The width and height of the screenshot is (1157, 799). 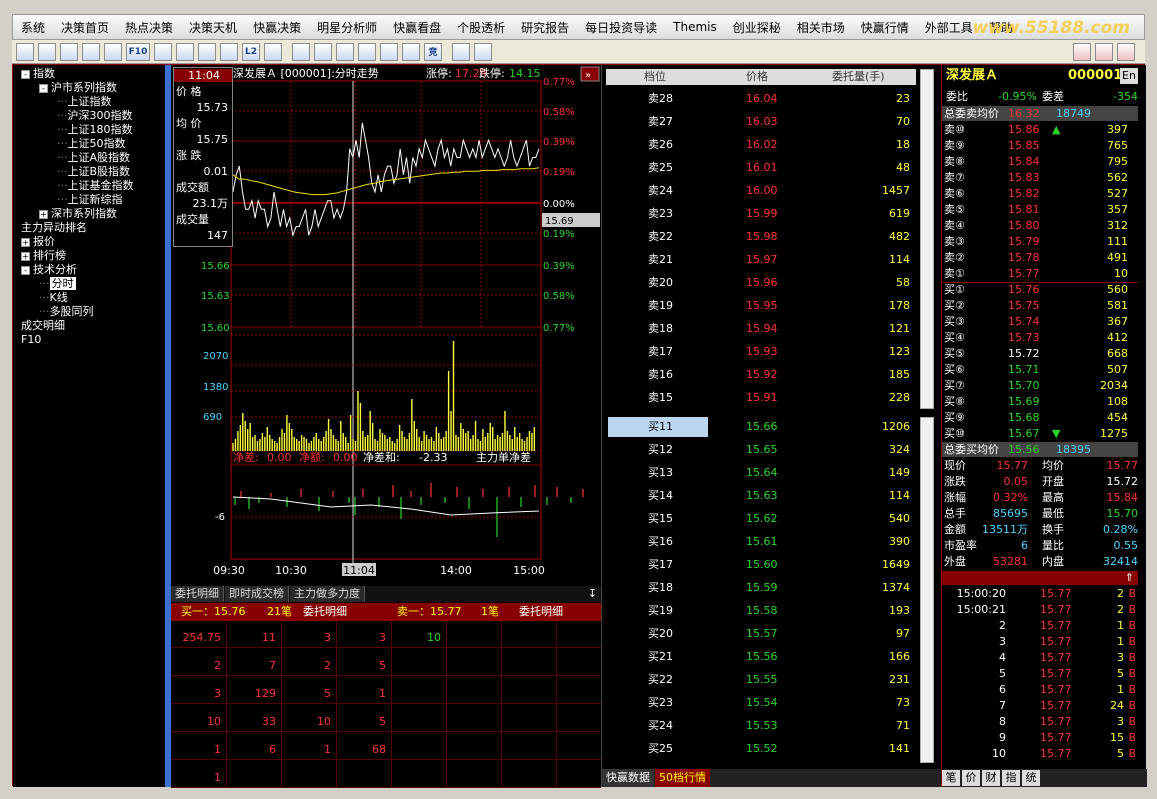 I want to click on tree-node: ···上证A股指数, so click(x=93, y=158).